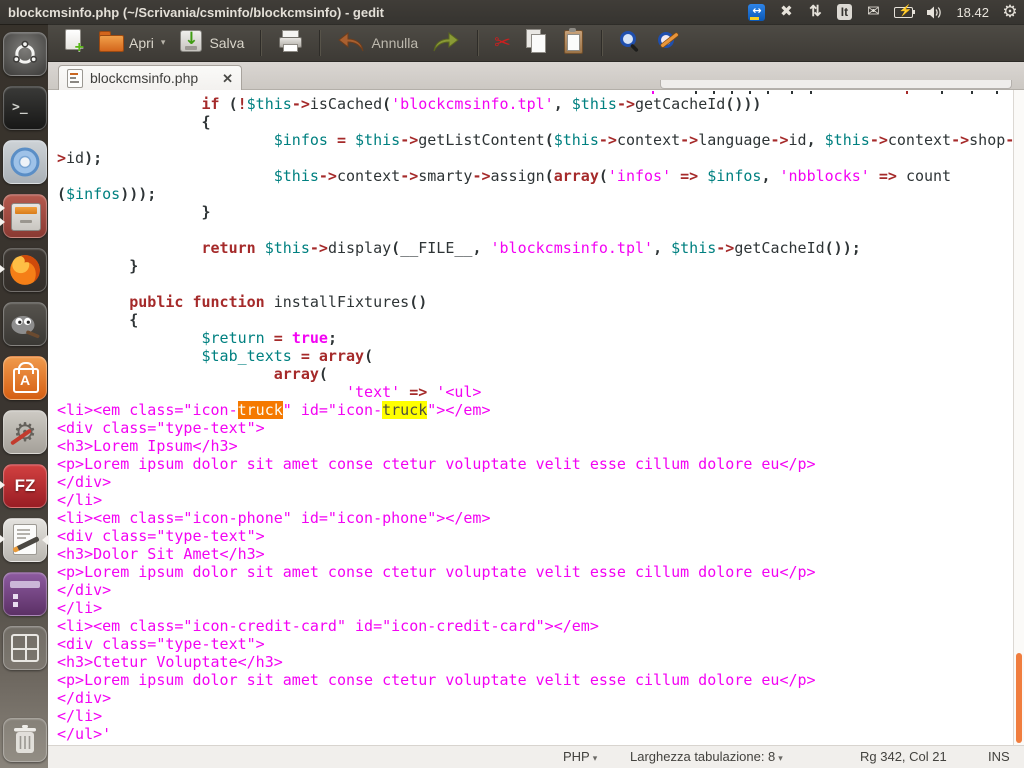  Describe the element at coordinates (24, 648) in the screenshot. I see `launcher-item-workspace-switcher` at that location.